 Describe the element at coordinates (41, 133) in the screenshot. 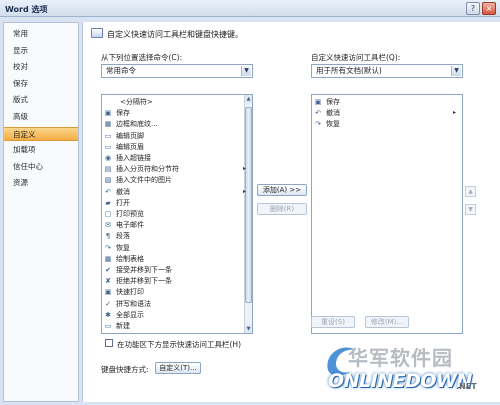

I see `sidebar-item: 自定义` at that location.